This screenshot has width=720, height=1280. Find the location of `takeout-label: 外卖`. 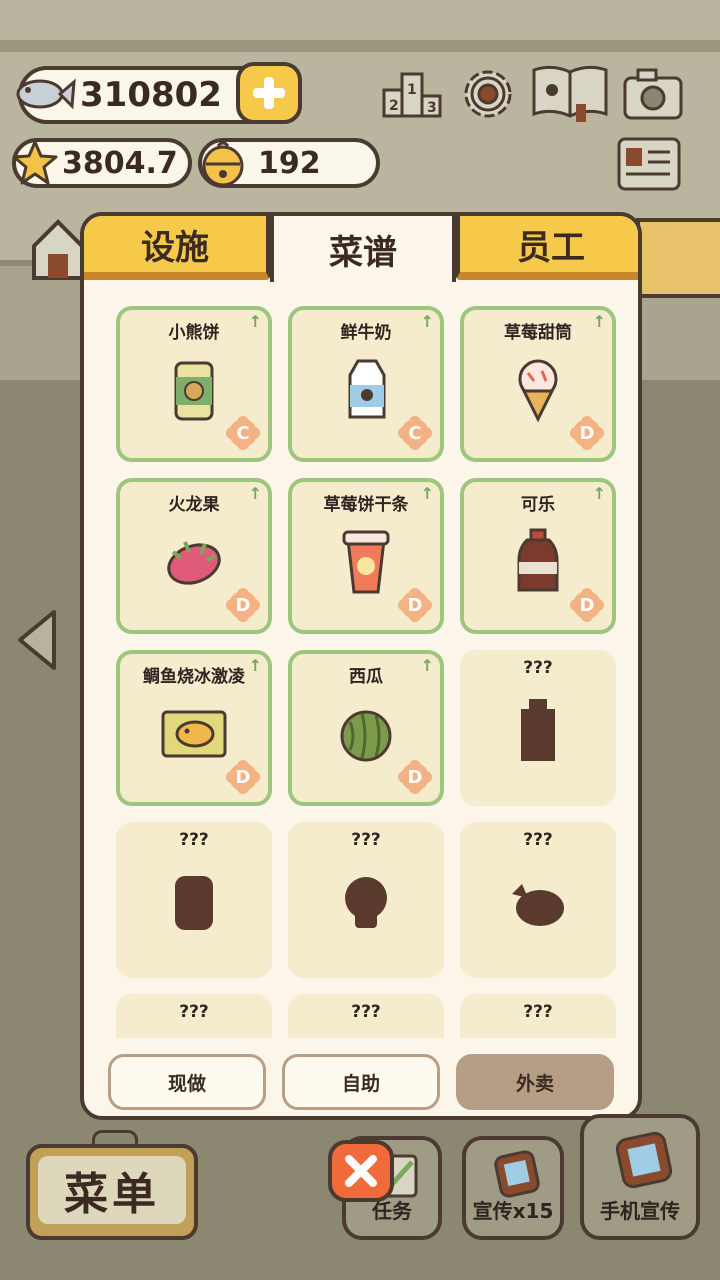

takeout-label: 外卖 is located at coordinates (534, 1083).